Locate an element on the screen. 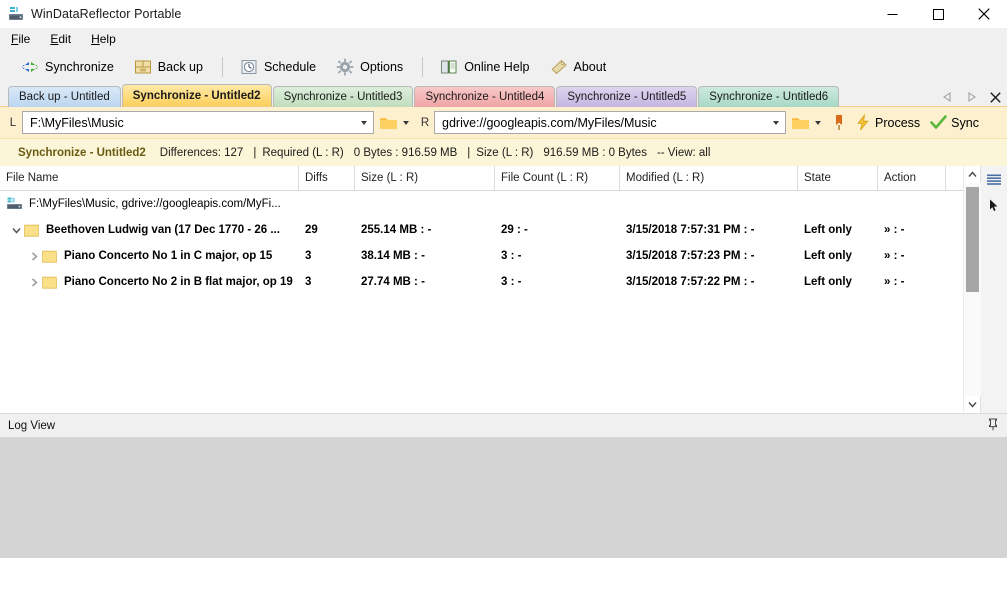 The image size is (1007, 596). tab-2: Synchronize - Untitled2 is located at coordinates (196, 95).